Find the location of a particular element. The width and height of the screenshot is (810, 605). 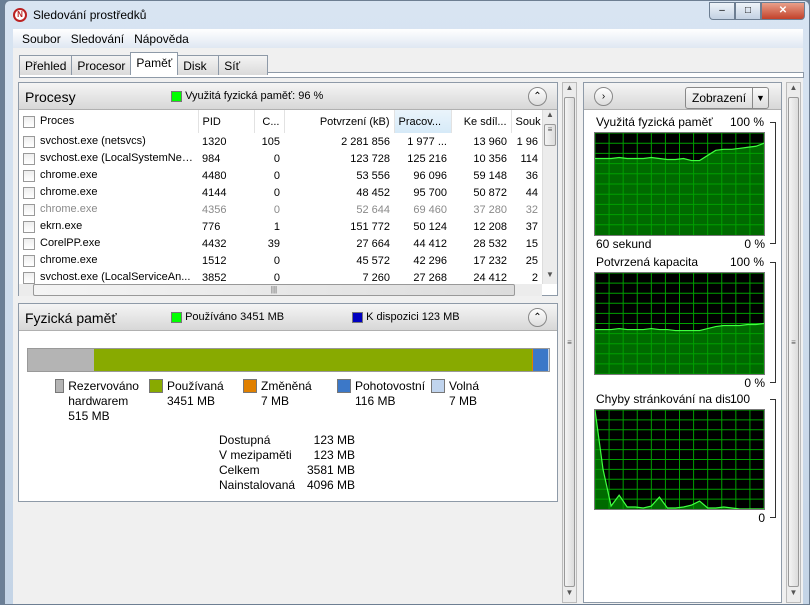

cell: 13 960 is located at coordinates (490, 141).